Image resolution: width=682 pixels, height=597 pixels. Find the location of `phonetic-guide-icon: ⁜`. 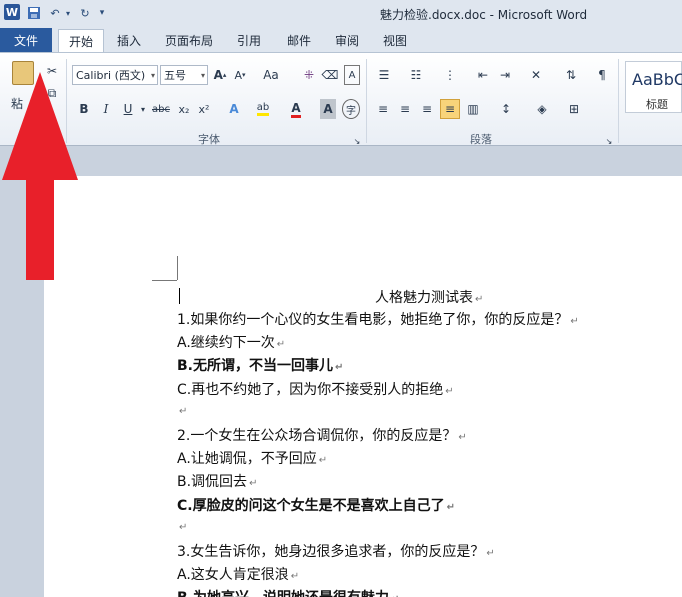

phonetic-guide-icon: ⁜ is located at coordinates (309, 75).